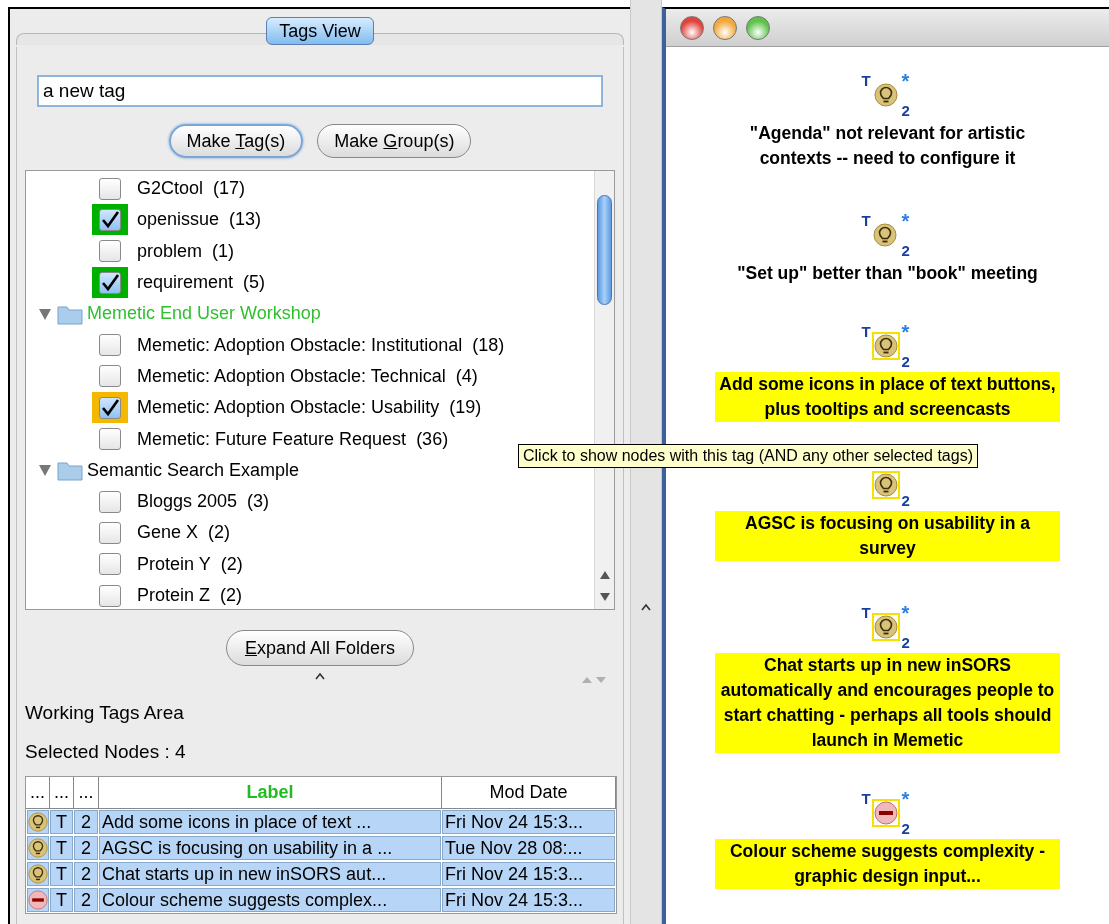 Image resolution: width=1109 pixels, height=924 pixels. Describe the element at coordinates (887, 146) in the screenshot. I see `node-label: "Agenda" not relevant for artistic contexts -- need to configure it` at that location.